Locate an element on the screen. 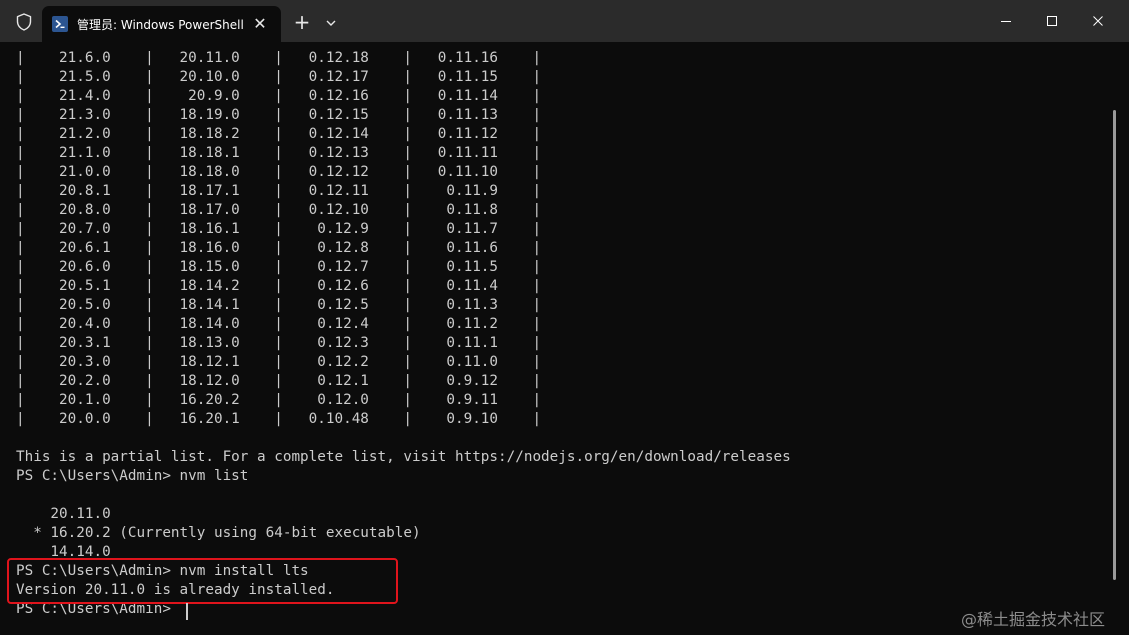 This screenshot has width=1129, height=635. scrollbar is located at coordinates (1114, 345).